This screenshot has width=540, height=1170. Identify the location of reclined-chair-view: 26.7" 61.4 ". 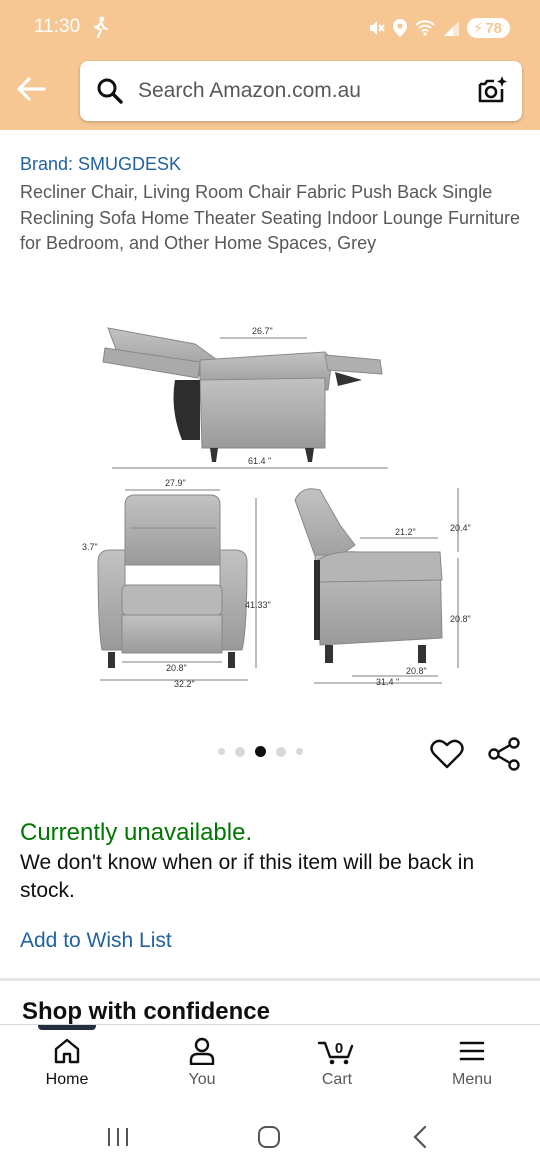
(245, 397).